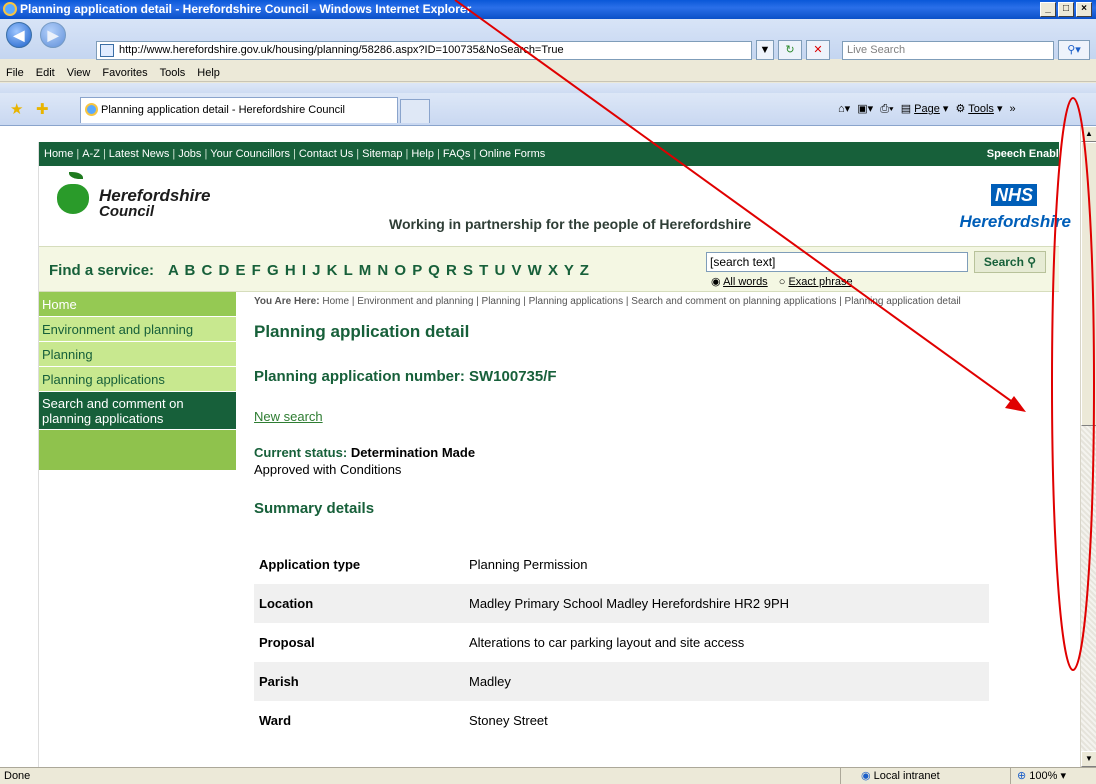 The height and width of the screenshot is (784, 1096). I want to click on menu-tools: Tools, so click(173, 73).